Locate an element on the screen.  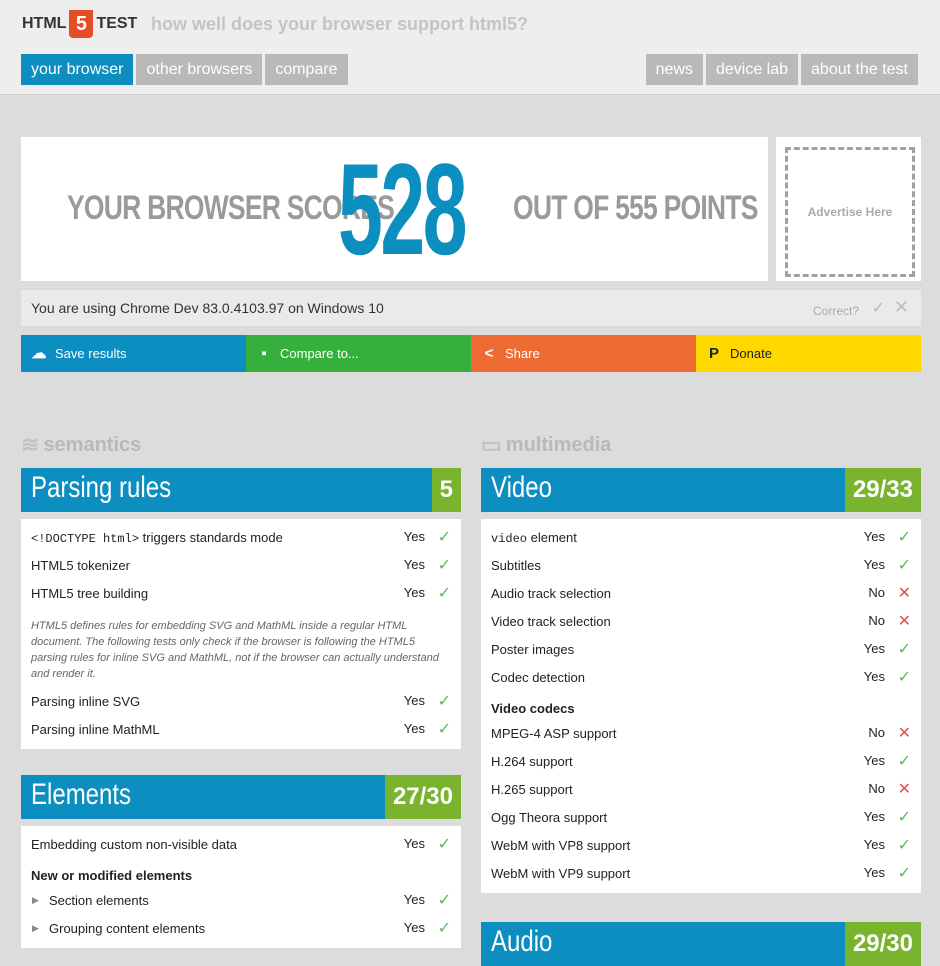
test-label: Grouping content elements is located at coordinates (127, 928).